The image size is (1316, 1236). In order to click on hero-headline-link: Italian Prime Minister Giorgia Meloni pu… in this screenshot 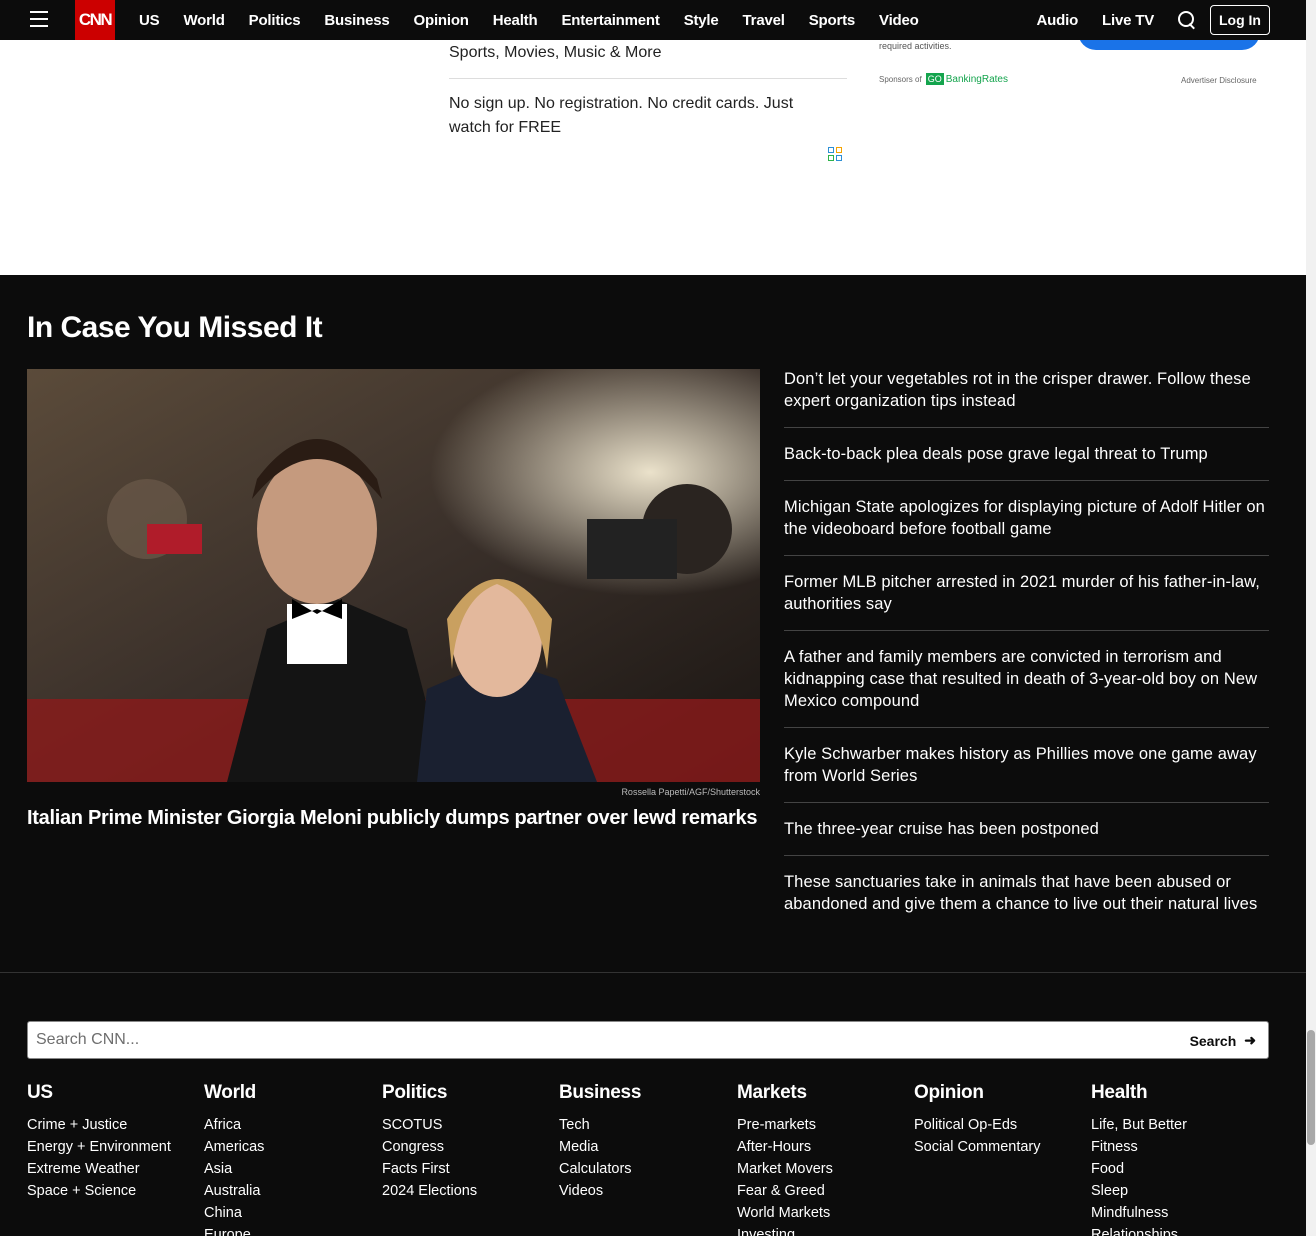, I will do `click(393, 818)`.